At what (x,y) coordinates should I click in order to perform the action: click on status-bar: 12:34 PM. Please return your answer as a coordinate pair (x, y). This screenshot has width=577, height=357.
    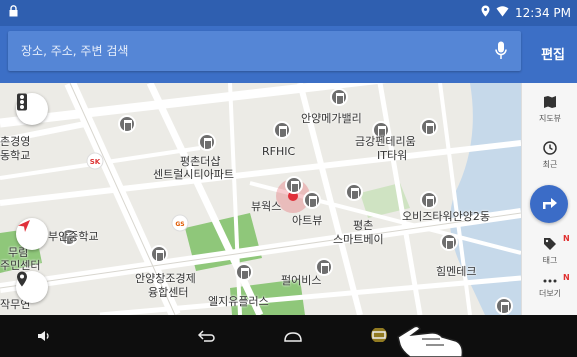
    Looking at the image, I should click on (288, 13).